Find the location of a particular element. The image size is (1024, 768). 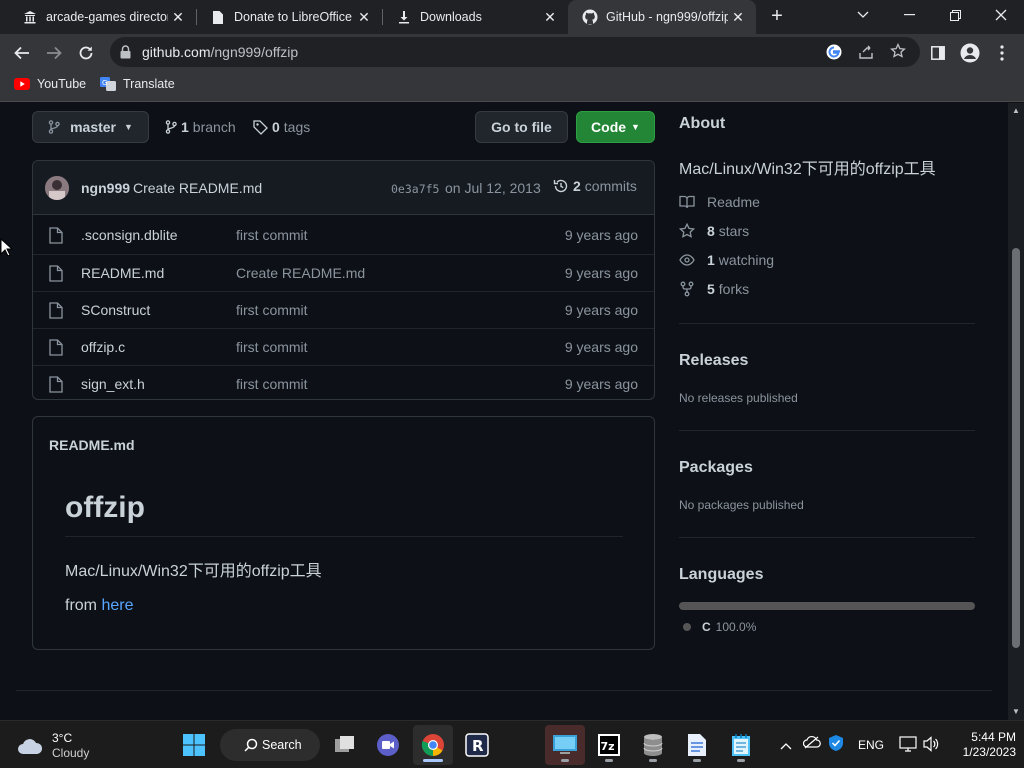

google-icon is located at coordinates (834, 54).